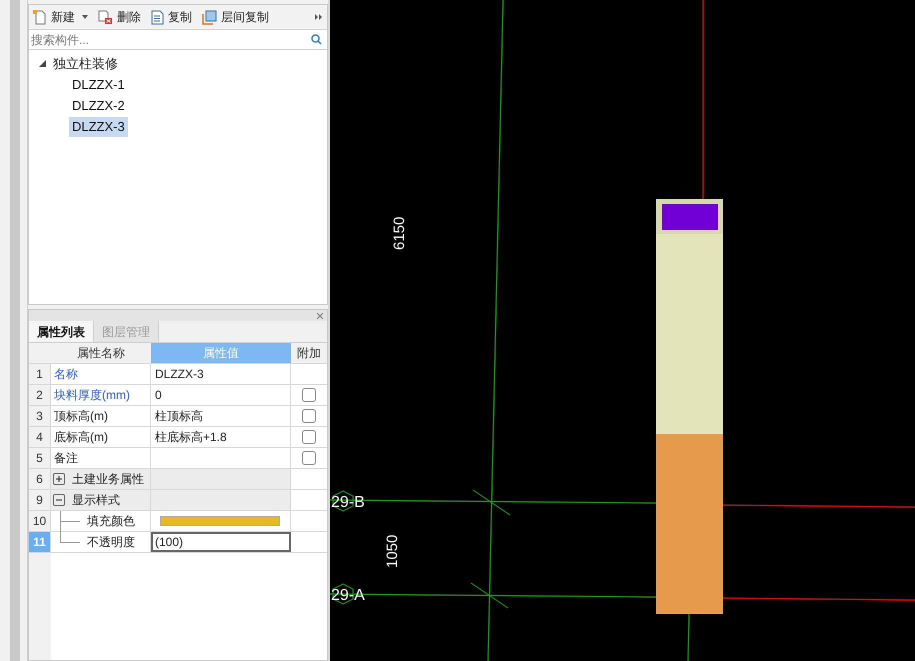 This screenshot has height=661, width=915. What do you see at coordinates (98, 84) in the screenshot?
I see `tree-item: DLZZX-1` at bounding box center [98, 84].